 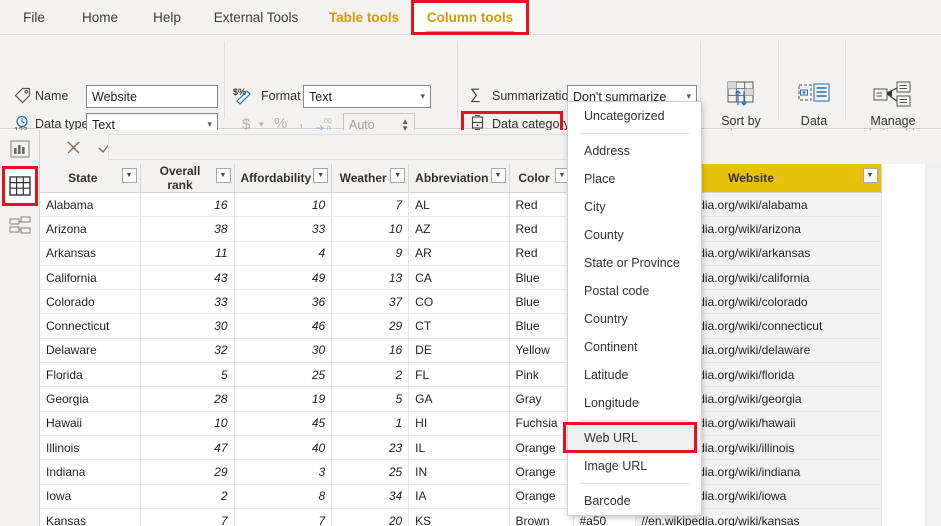 What do you see at coordinates (367, 96) in the screenshot?
I see `format-select: Text ▾` at bounding box center [367, 96].